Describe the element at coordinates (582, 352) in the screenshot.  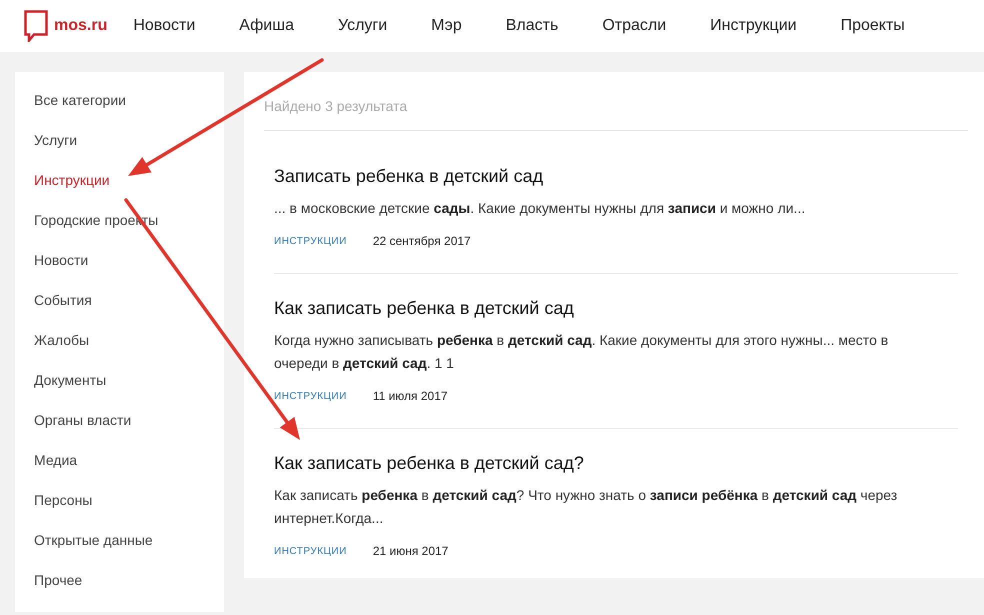
I see `result-snippet: Когда нужно записывать ребенка в детский сад. Какие документы для этого нужны... место в очереди в детский сад. 1 1` at that location.